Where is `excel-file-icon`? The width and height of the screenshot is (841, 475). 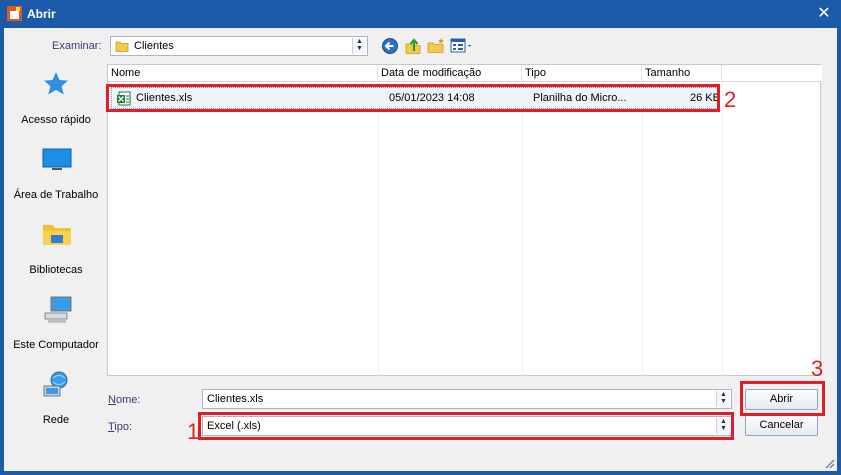
excel-file-icon is located at coordinates (124, 98).